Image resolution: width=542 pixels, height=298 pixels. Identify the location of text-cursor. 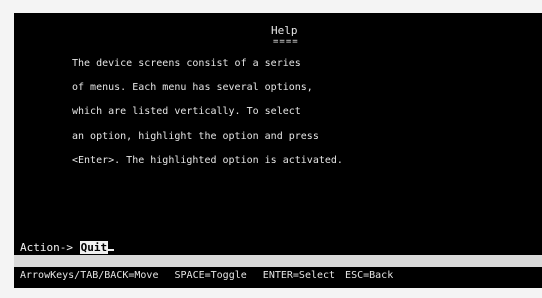
(111, 250).